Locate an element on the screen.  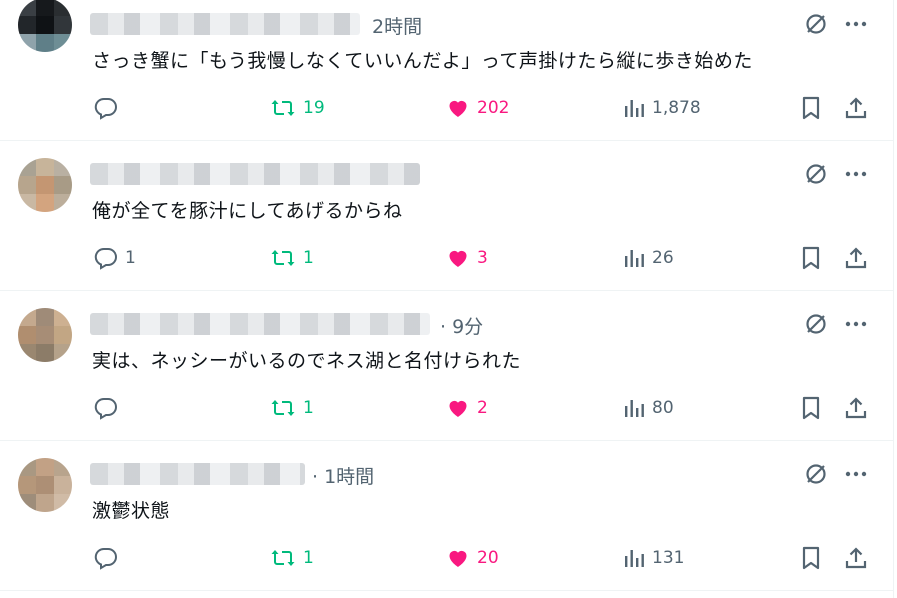
views-count: 80 is located at coordinates (663, 408).